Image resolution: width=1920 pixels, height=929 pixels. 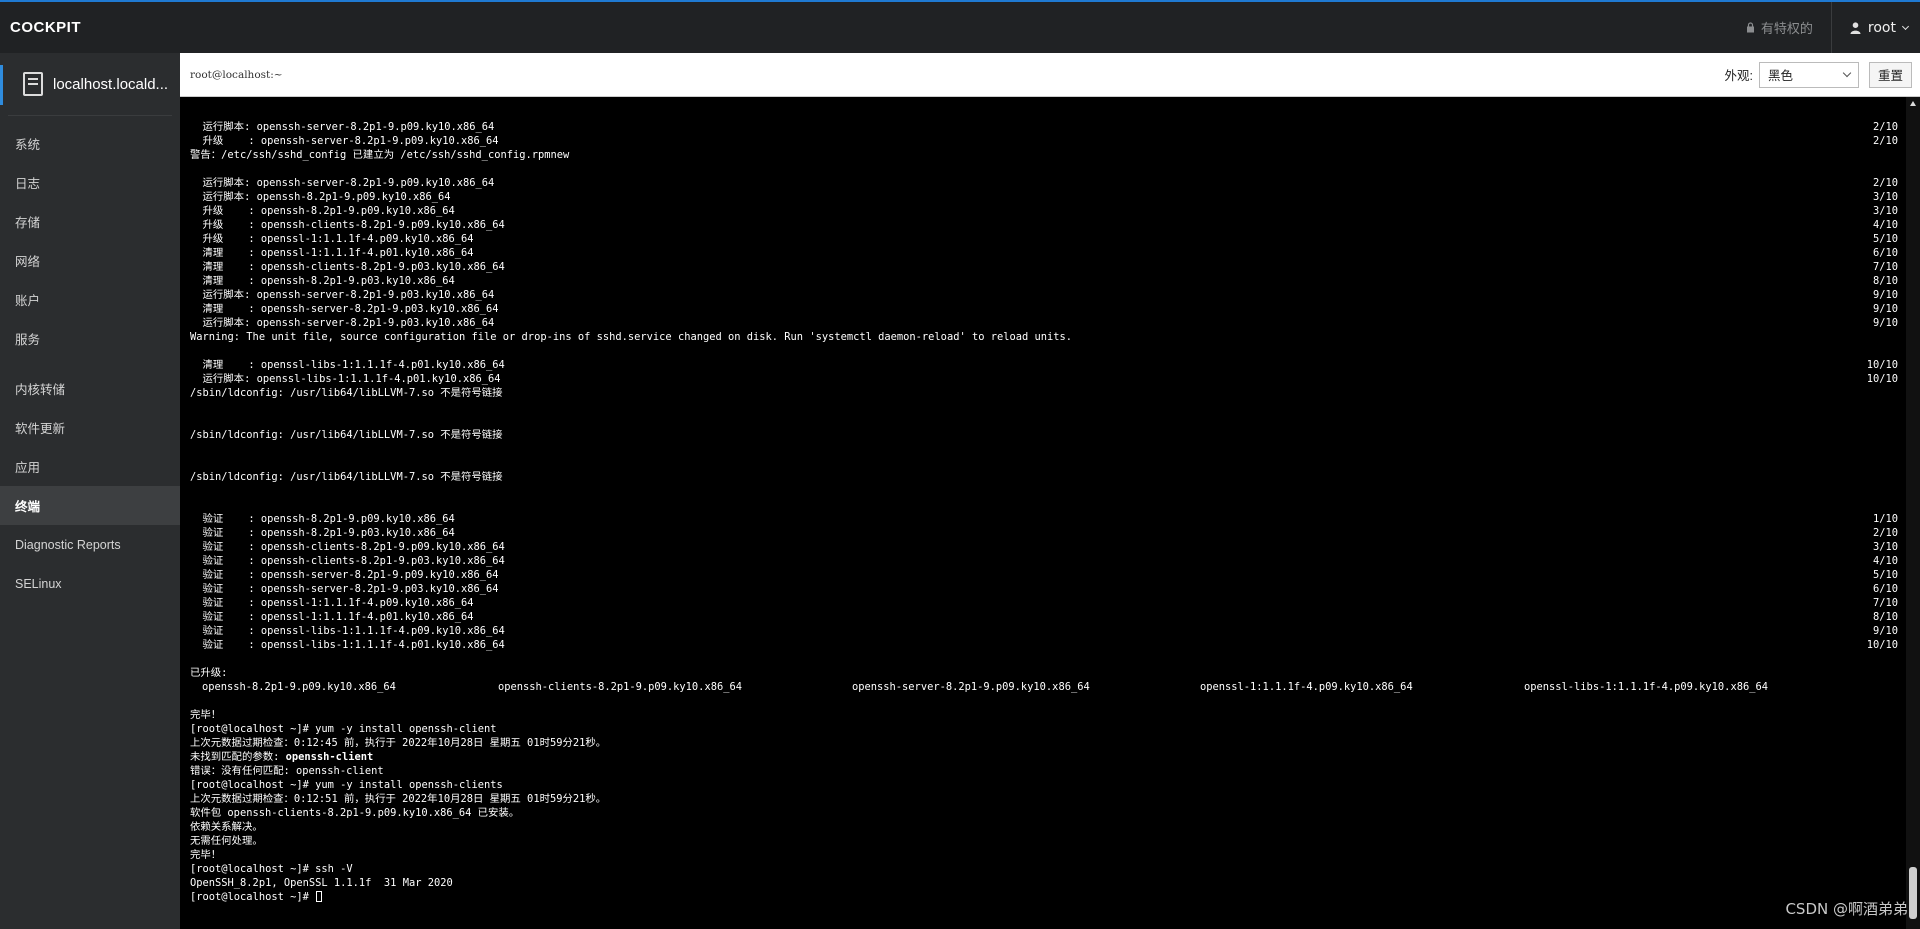 What do you see at coordinates (271, 869) in the screenshot?
I see `terminal-line-text: [root@localhost ~]# ssh -V` at bounding box center [271, 869].